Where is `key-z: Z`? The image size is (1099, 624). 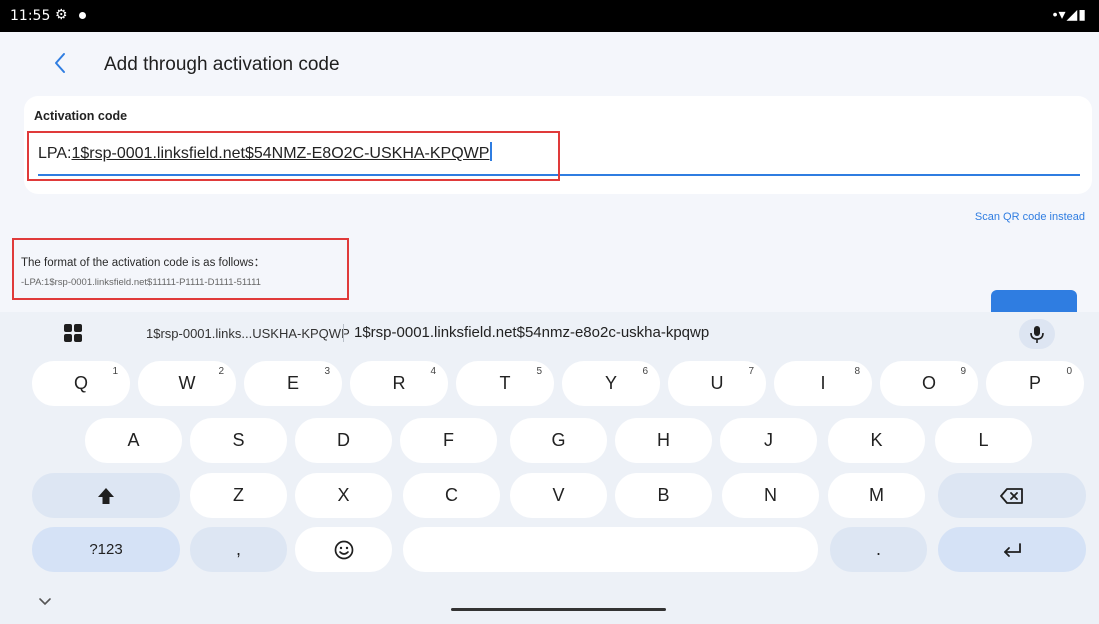 key-z: Z is located at coordinates (238, 495).